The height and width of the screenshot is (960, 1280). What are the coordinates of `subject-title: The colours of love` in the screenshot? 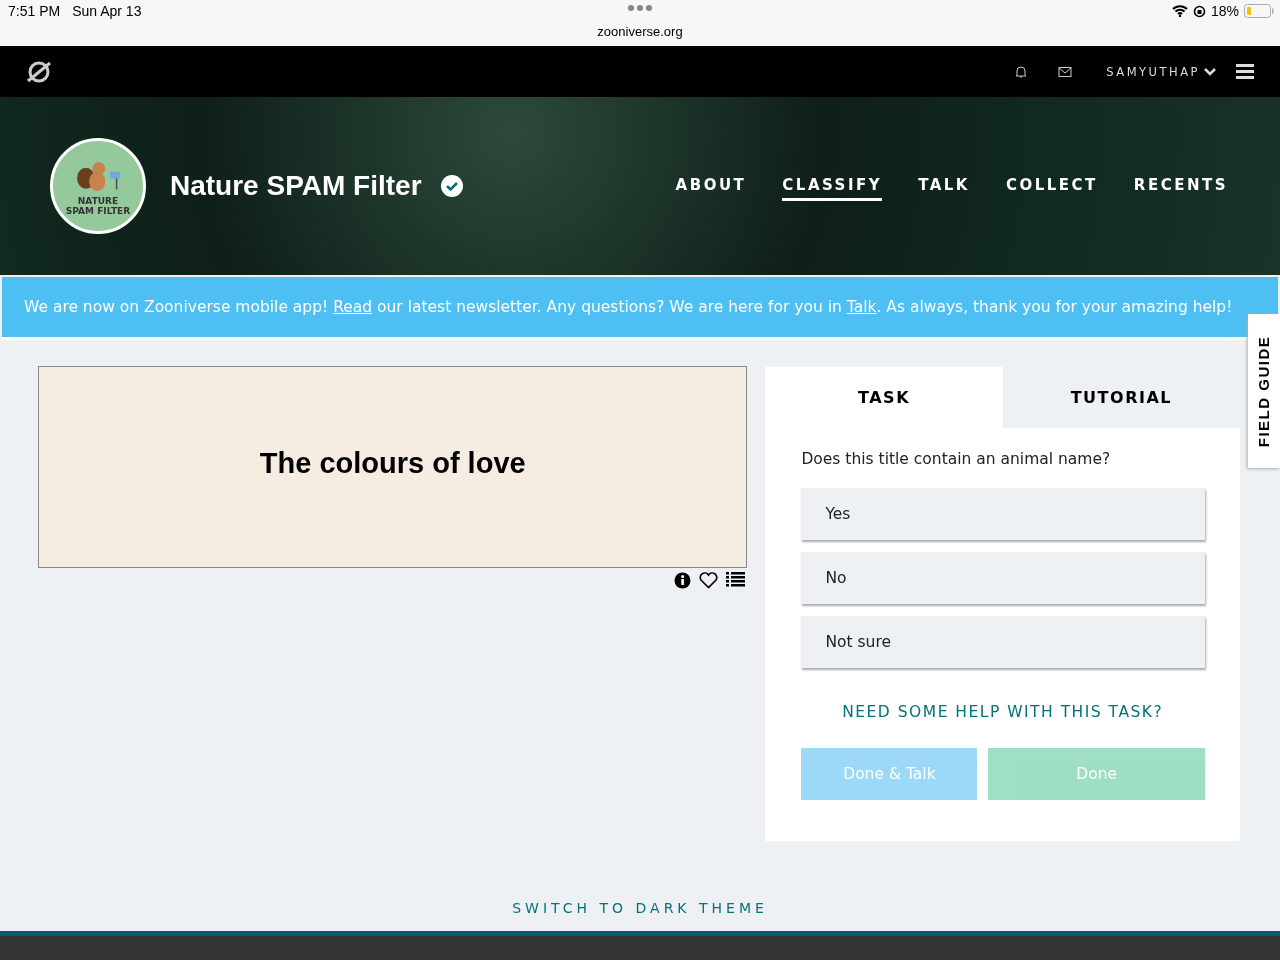 It's located at (392, 464).